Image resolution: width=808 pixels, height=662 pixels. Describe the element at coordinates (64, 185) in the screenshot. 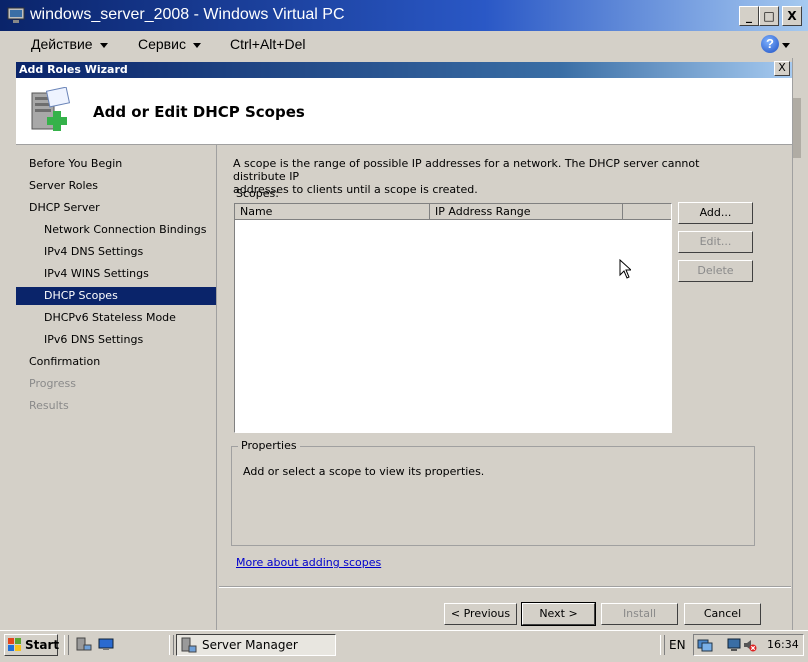

I see `nav-label: Server Roles` at that location.